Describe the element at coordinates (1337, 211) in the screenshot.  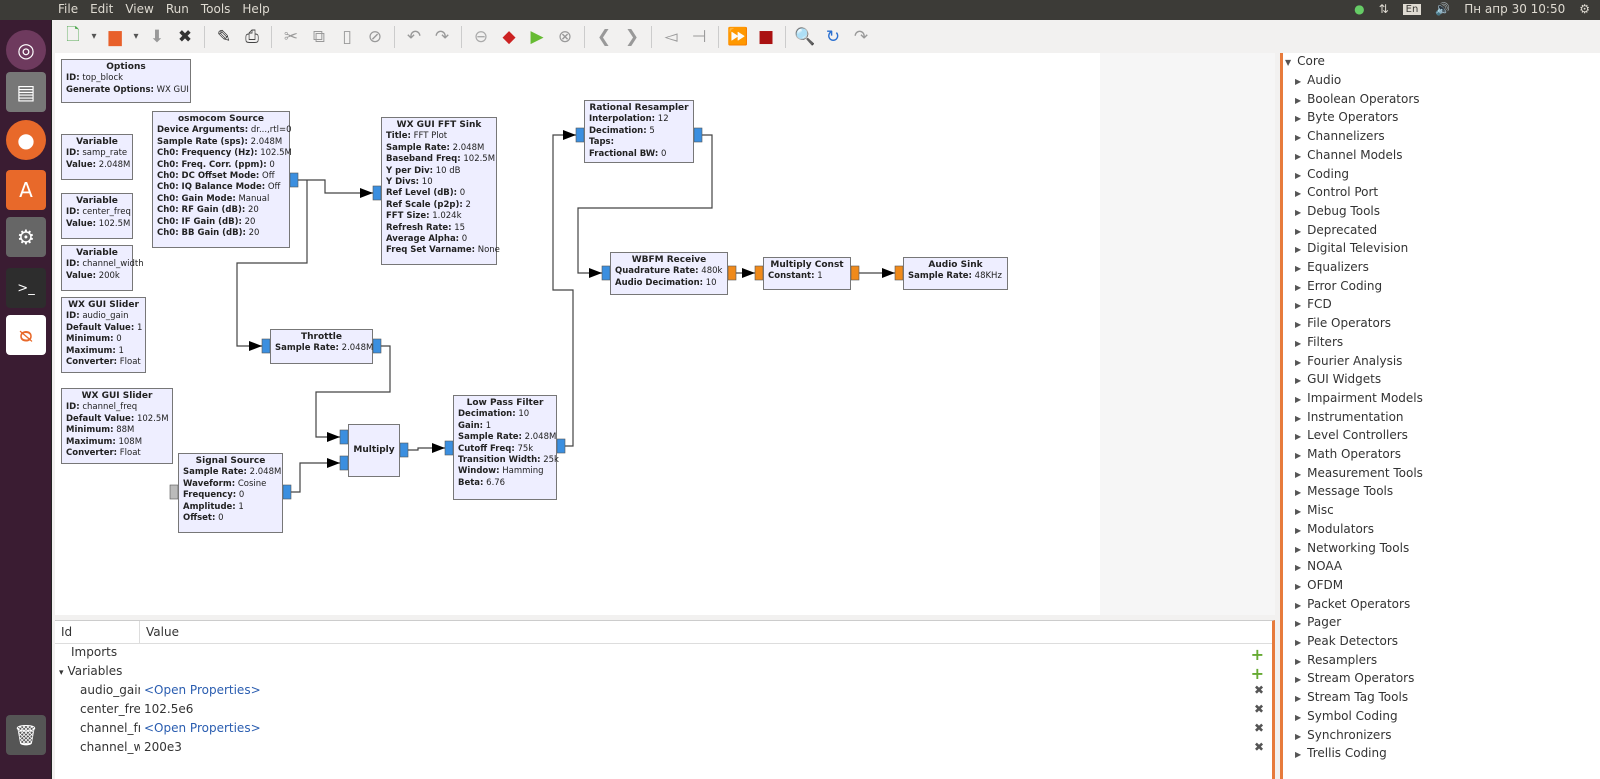
I see `tree-category: ▶ Debug Tools` at that location.